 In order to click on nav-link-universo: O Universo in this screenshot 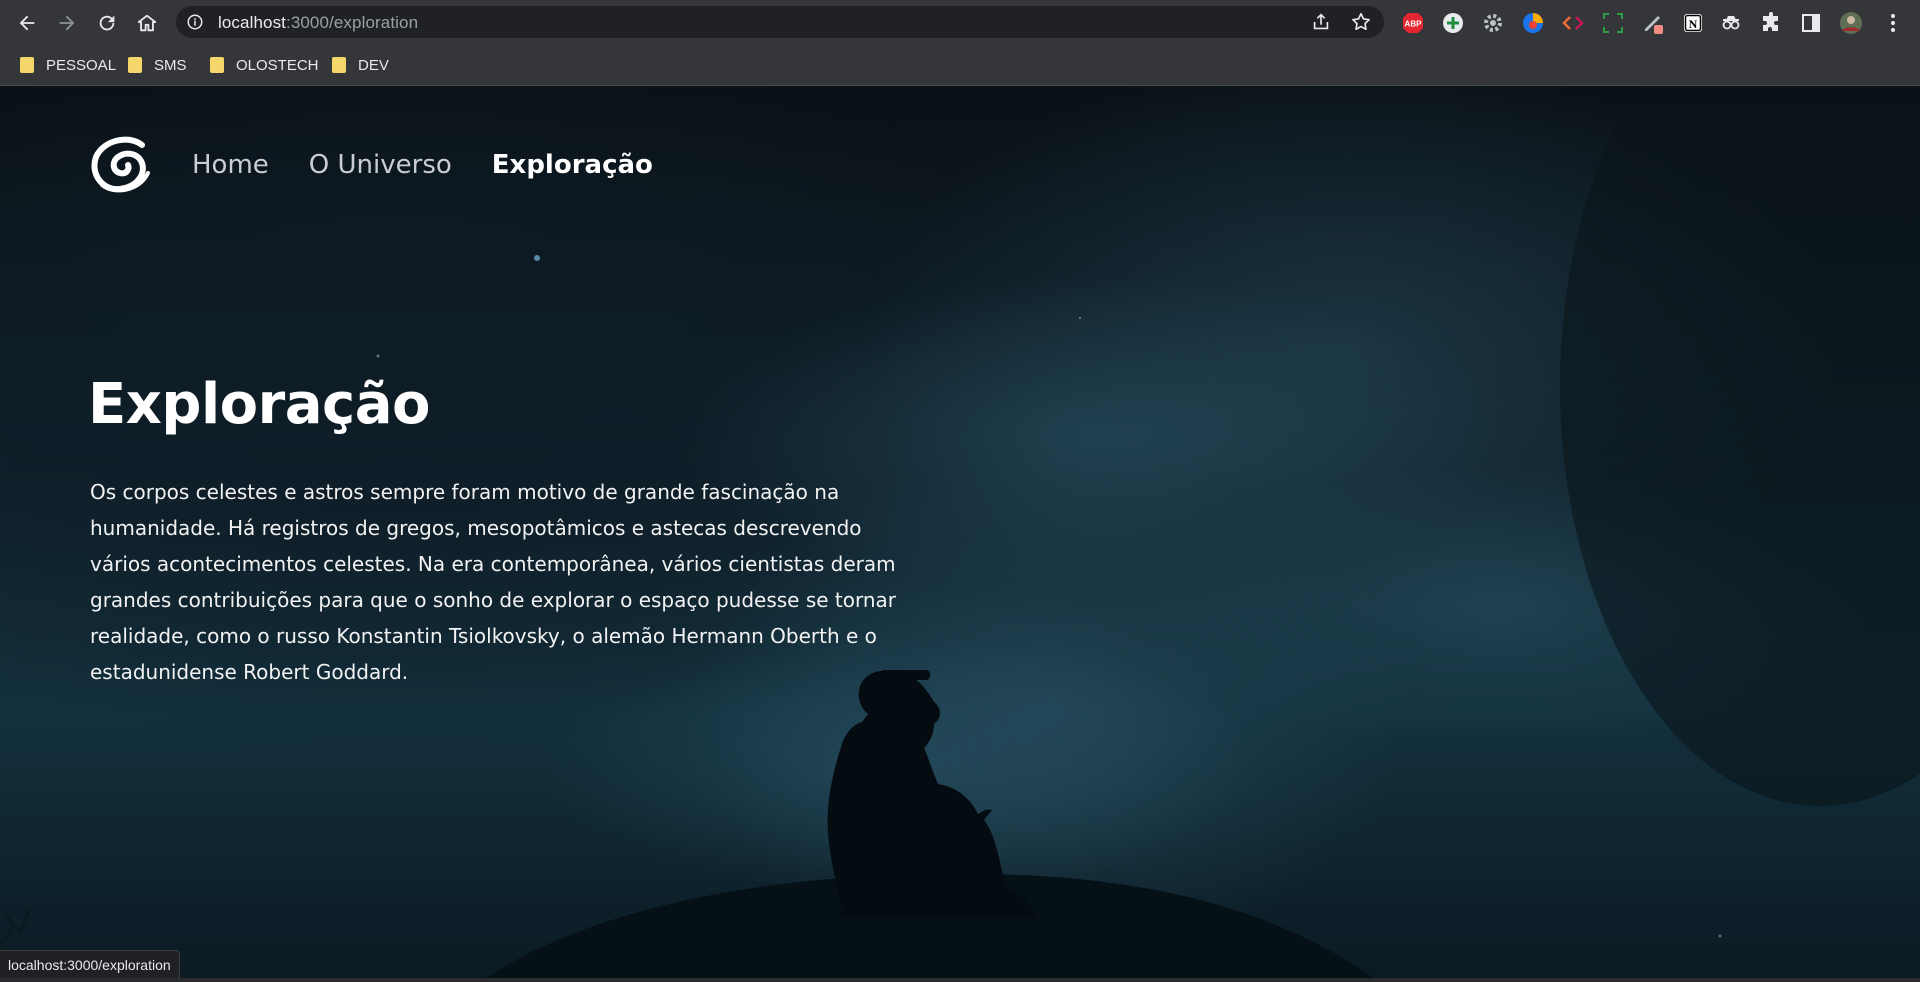, I will do `click(380, 165)`.